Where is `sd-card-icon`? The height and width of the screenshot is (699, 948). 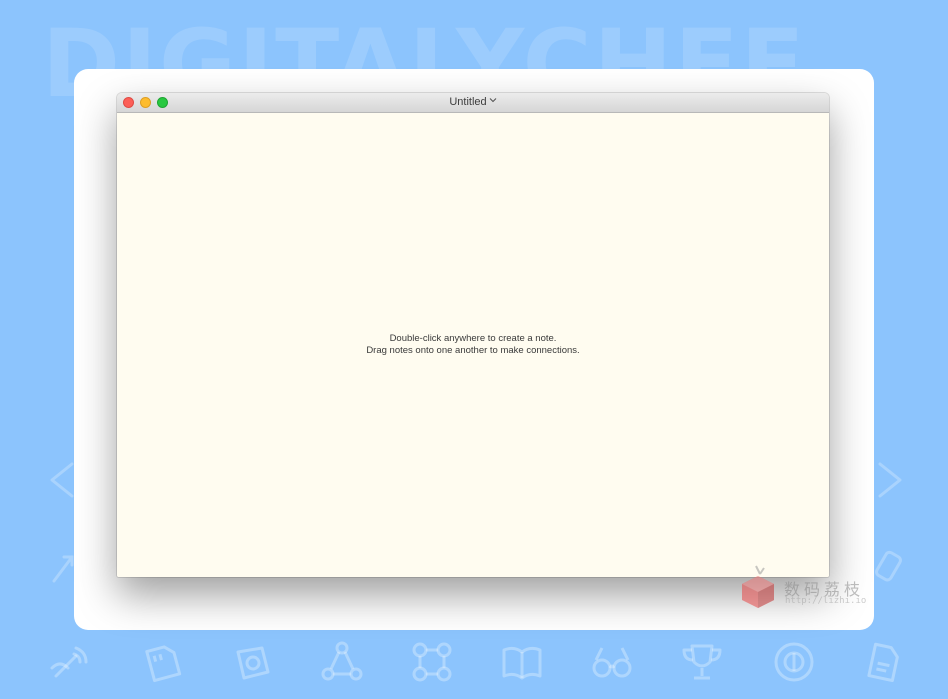
sd-card-icon is located at coordinates (162, 662).